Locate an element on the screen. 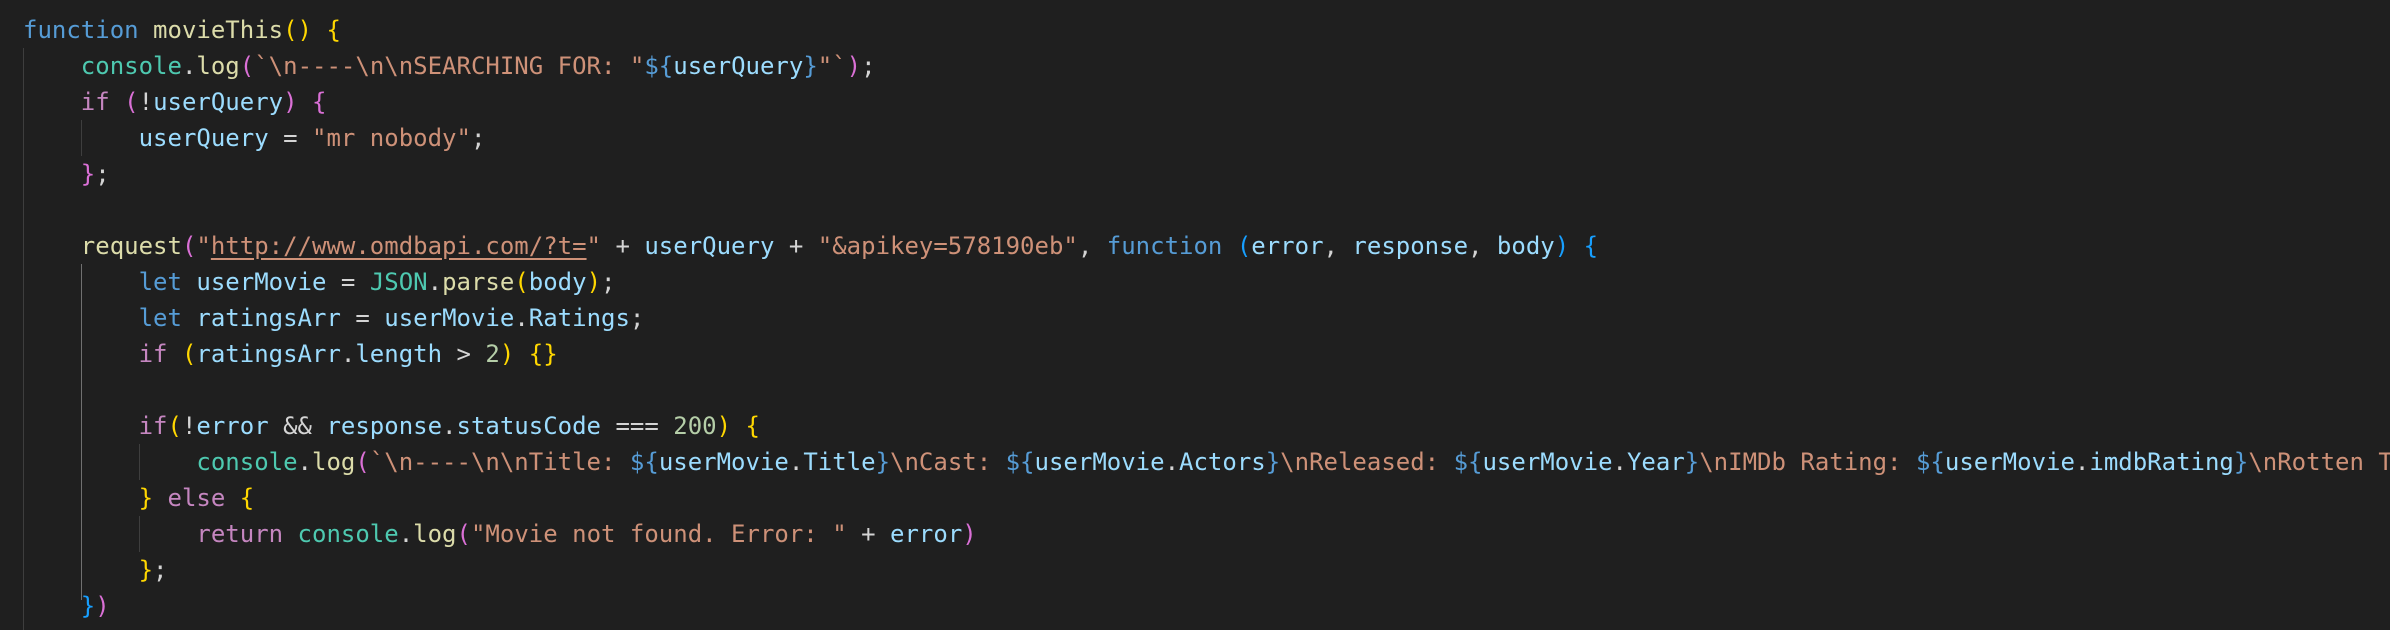 This screenshot has height=630, width=2390. code-line: let ratingsArr = userMovie.Ratings; is located at coordinates (1206, 318).